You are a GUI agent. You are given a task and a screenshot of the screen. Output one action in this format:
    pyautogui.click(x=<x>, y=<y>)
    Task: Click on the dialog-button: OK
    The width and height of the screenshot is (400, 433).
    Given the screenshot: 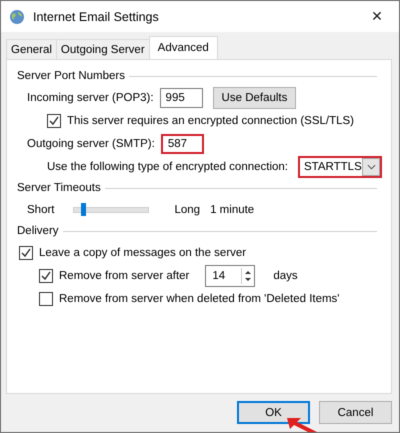 What is the action you would take?
    pyautogui.click(x=273, y=412)
    